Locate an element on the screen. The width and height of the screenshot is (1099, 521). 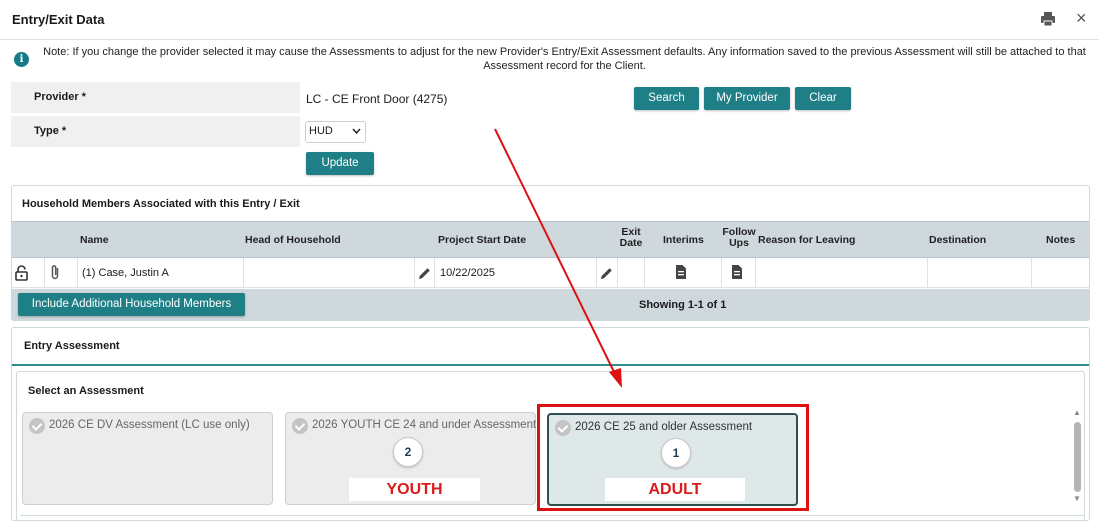
col-destination: Destination is located at coordinates (958, 240).